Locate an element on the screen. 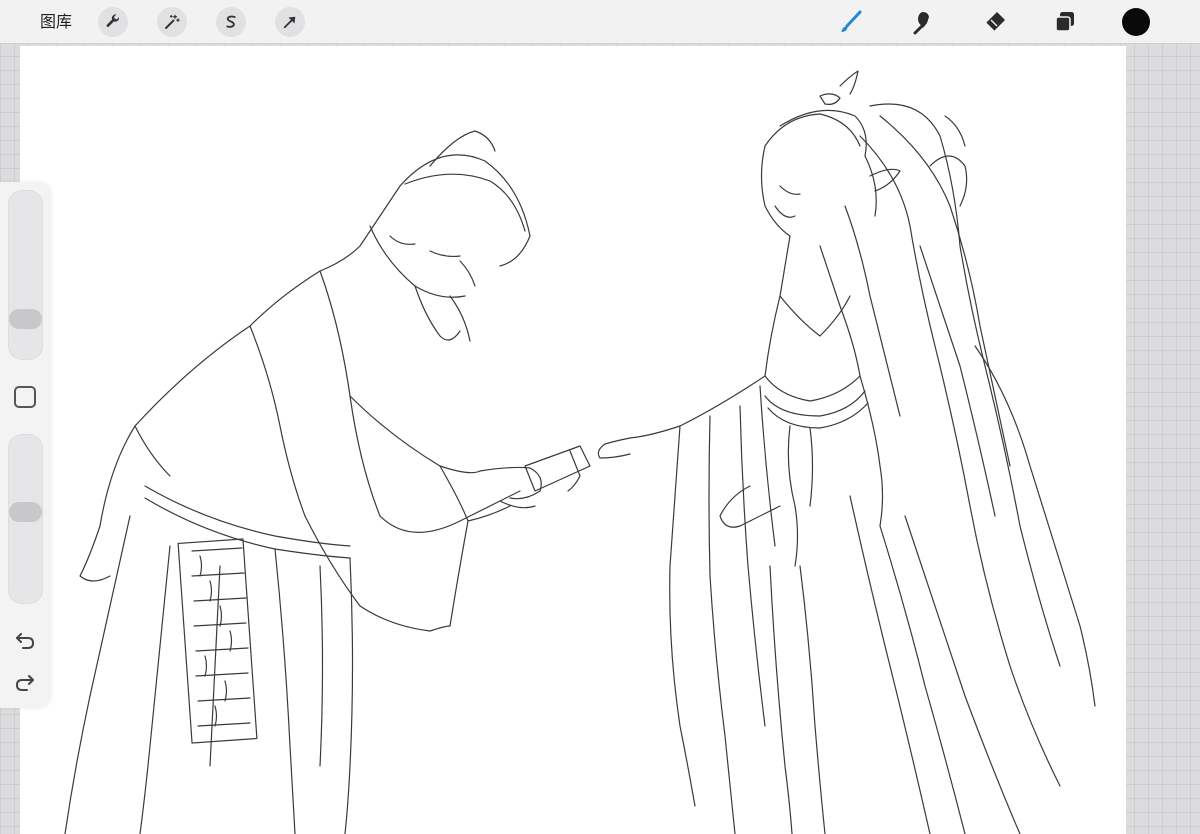 This screenshot has width=1200, height=834. eraser-tool-button is located at coordinates (995, 22).